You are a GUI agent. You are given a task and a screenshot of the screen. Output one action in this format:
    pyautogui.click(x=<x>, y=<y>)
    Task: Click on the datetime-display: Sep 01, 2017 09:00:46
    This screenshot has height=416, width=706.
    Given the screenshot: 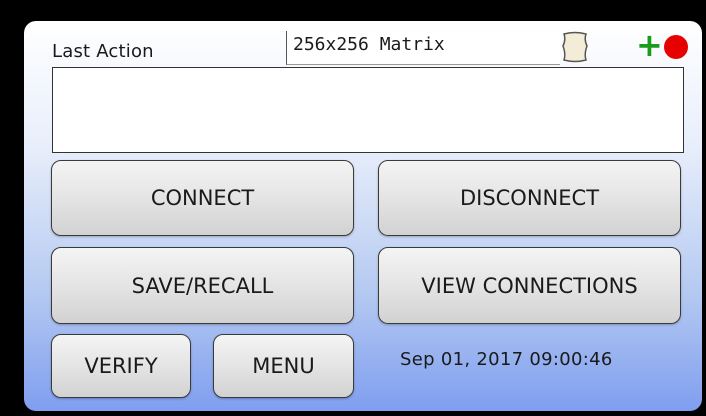 What is the action you would take?
    pyautogui.click(x=506, y=359)
    